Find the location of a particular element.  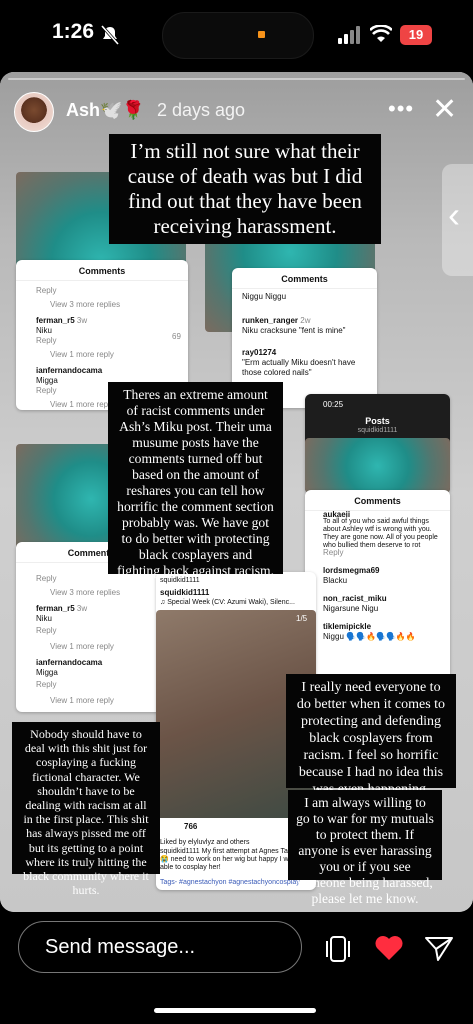

avatar is located at coordinates (34, 112).